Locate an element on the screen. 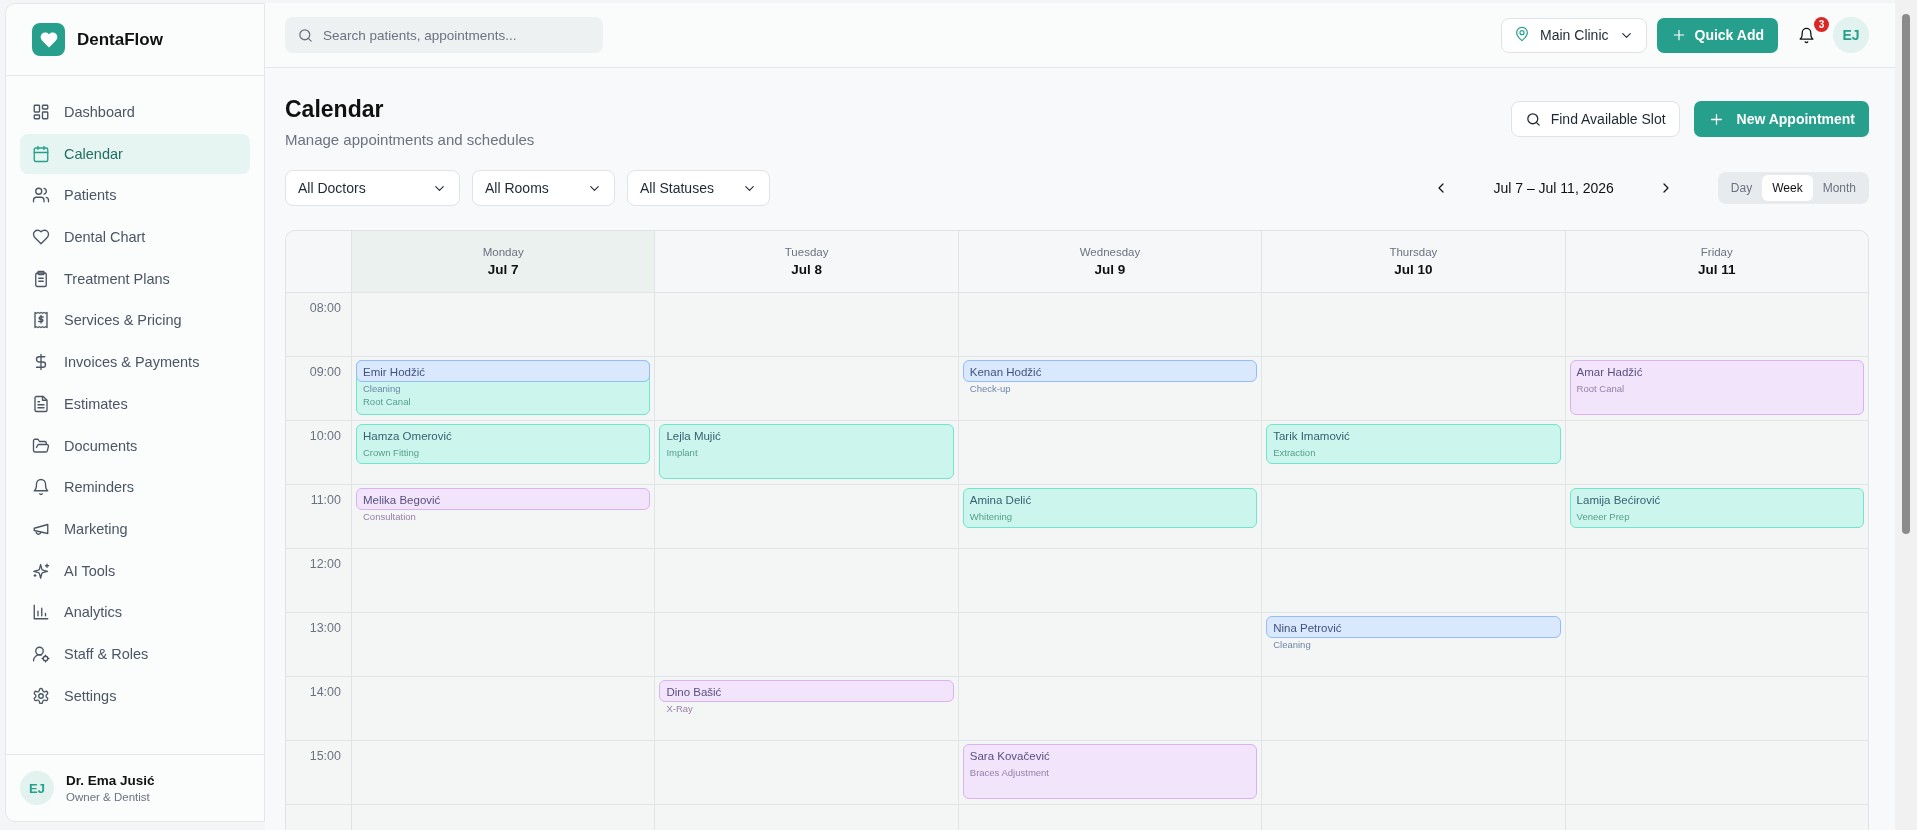  time-slot: Lamija Bećirović Veneer Prep is located at coordinates (1716, 517).